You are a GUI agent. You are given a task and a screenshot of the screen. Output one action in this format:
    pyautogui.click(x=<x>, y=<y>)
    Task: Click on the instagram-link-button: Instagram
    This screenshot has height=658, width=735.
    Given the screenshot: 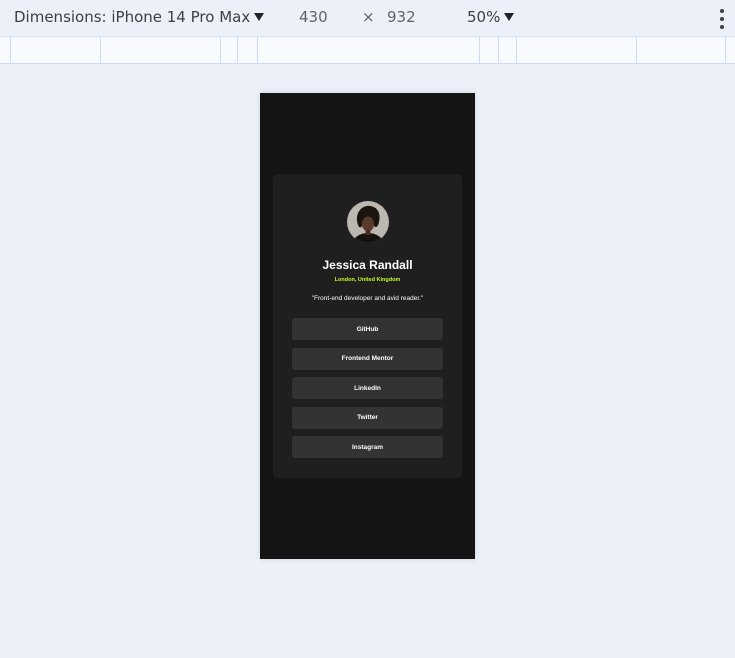 What is the action you would take?
    pyautogui.click(x=367, y=447)
    